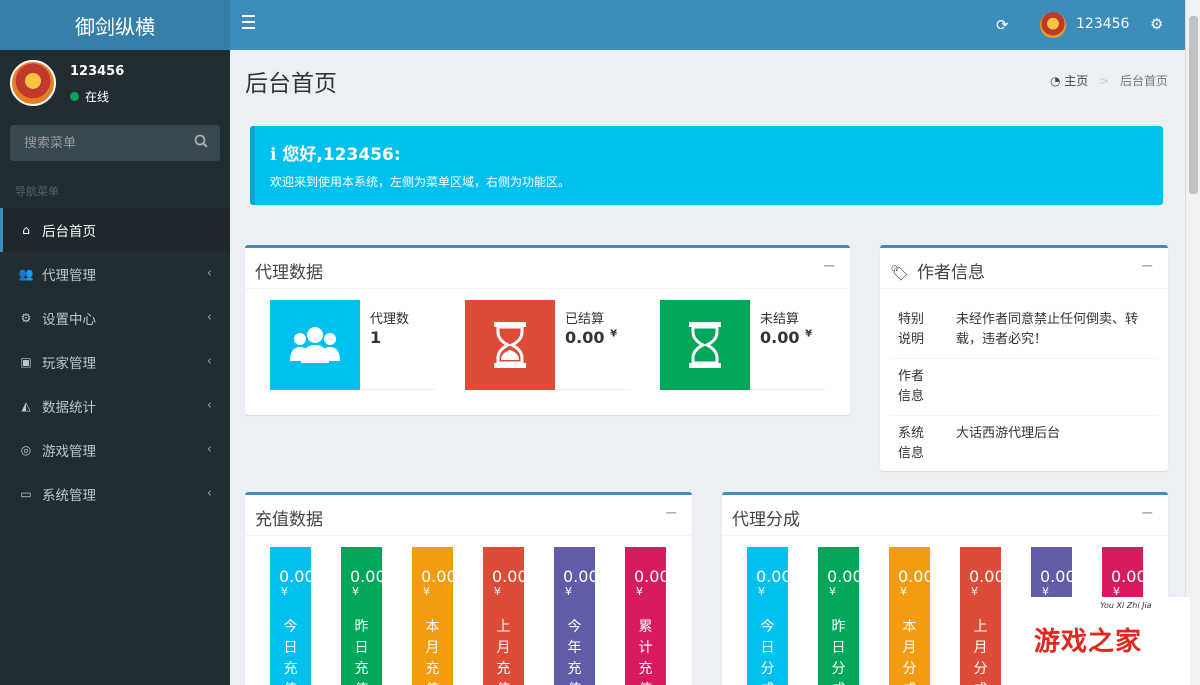 Image resolution: width=1200 pixels, height=685 pixels. I want to click on breadcrumb-home: 主页, so click(1076, 81).